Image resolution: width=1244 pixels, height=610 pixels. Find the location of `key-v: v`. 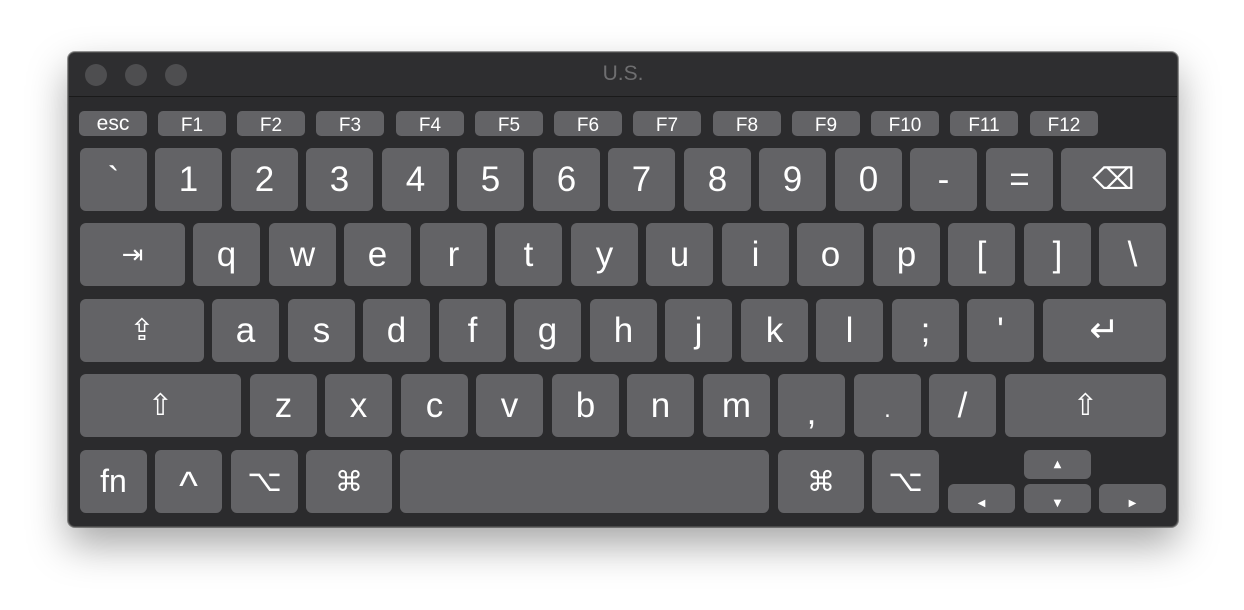

key-v: v is located at coordinates (509, 405).